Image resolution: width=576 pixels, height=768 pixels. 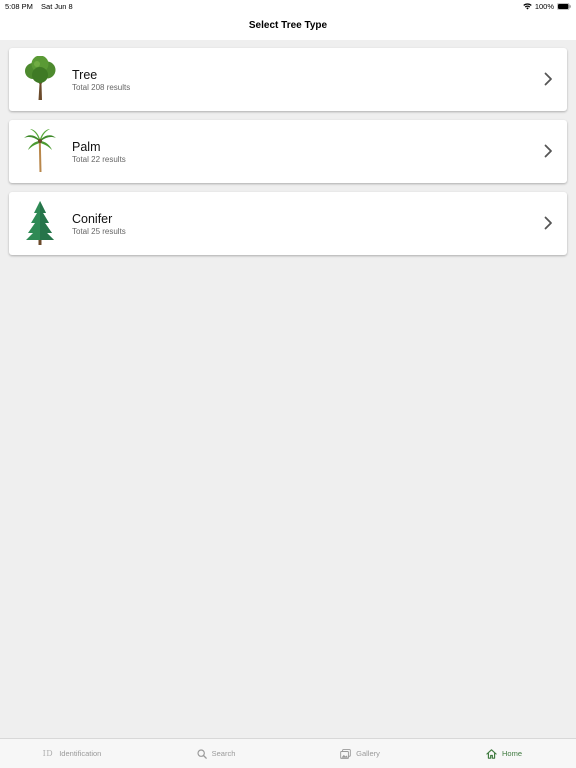 I want to click on tab-gallery: Gallery, so click(x=360, y=753).